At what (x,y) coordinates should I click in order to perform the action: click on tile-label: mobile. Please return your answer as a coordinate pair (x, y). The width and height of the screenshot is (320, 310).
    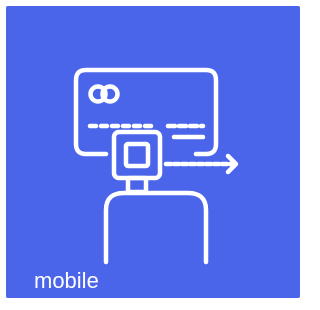
    Looking at the image, I should click on (66, 280).